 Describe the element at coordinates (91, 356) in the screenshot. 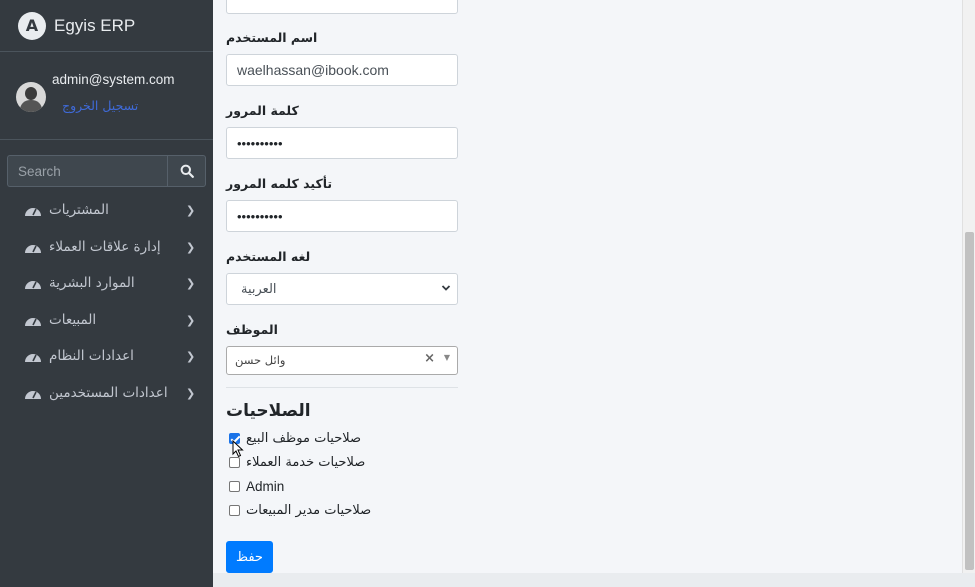

I see `sidebar-item-label: اعدادات النظام` at that location.